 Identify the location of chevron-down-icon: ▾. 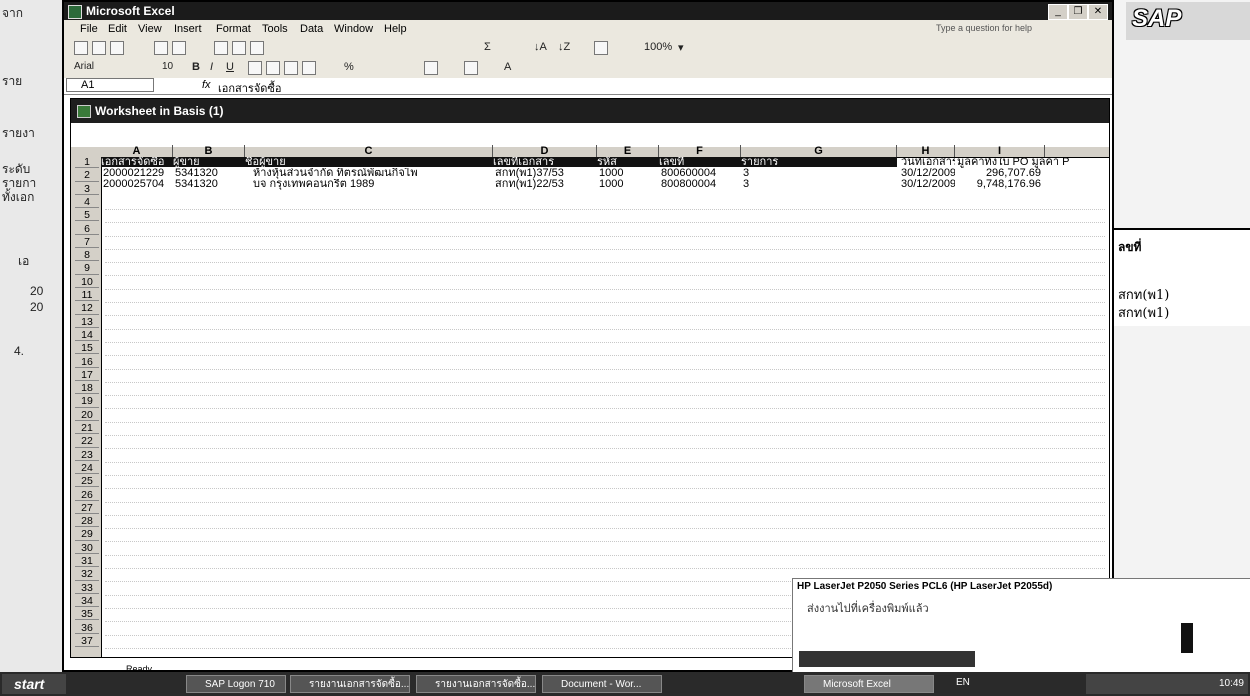
(681, 47).